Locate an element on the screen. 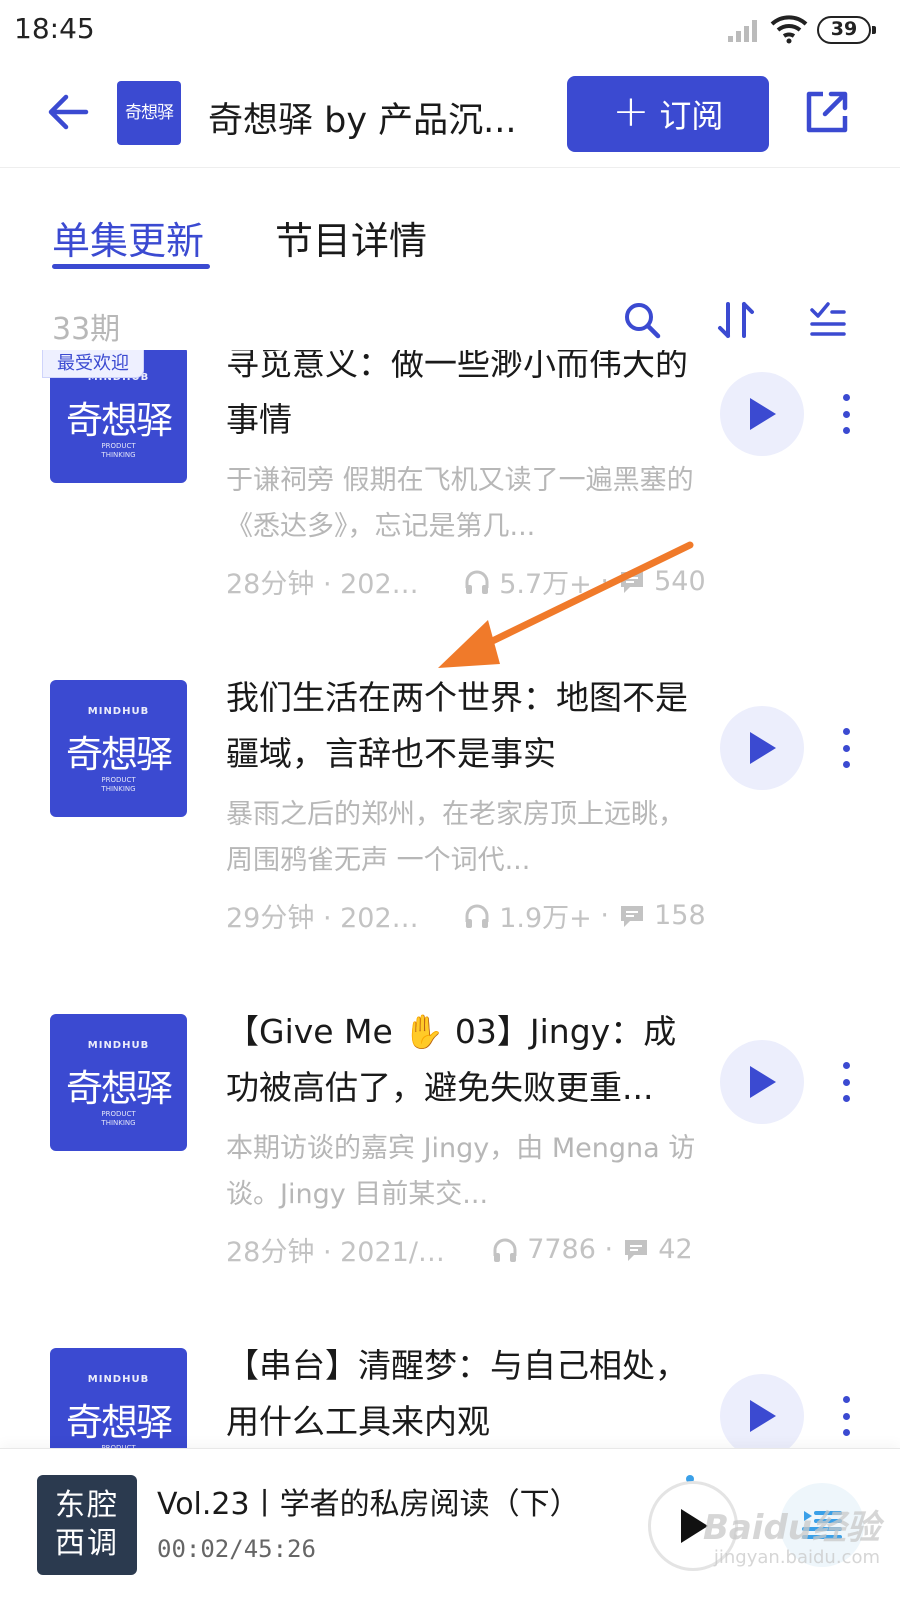 The image size is (900, 1600). sort-icon is located at coordinates (736, 320).